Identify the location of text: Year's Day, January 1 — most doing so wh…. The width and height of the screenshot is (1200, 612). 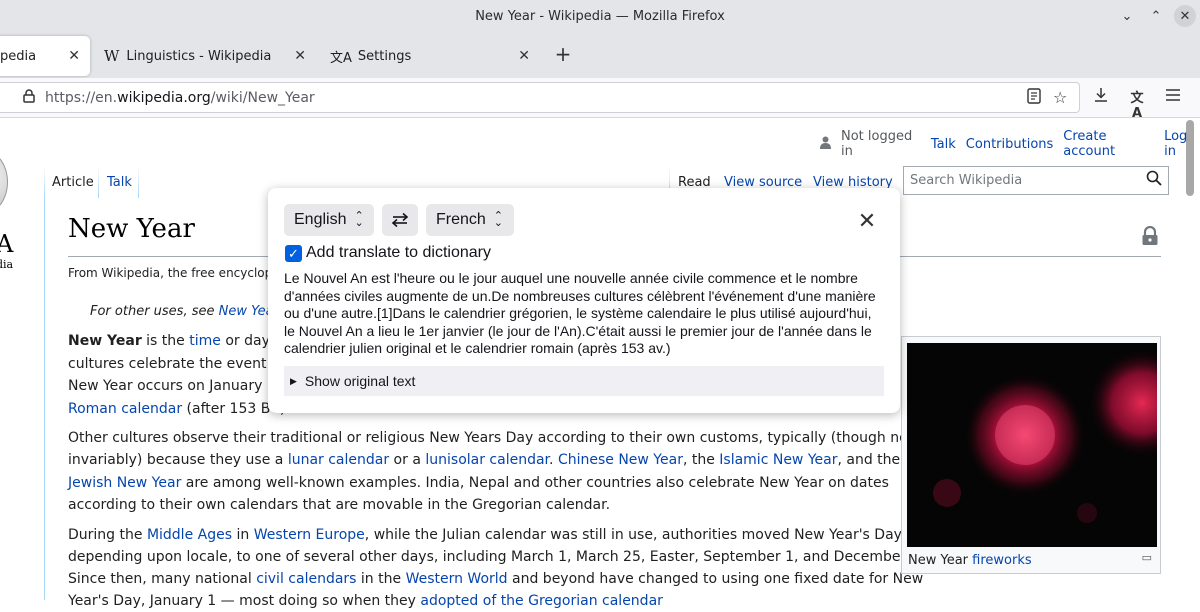
(244, 601).